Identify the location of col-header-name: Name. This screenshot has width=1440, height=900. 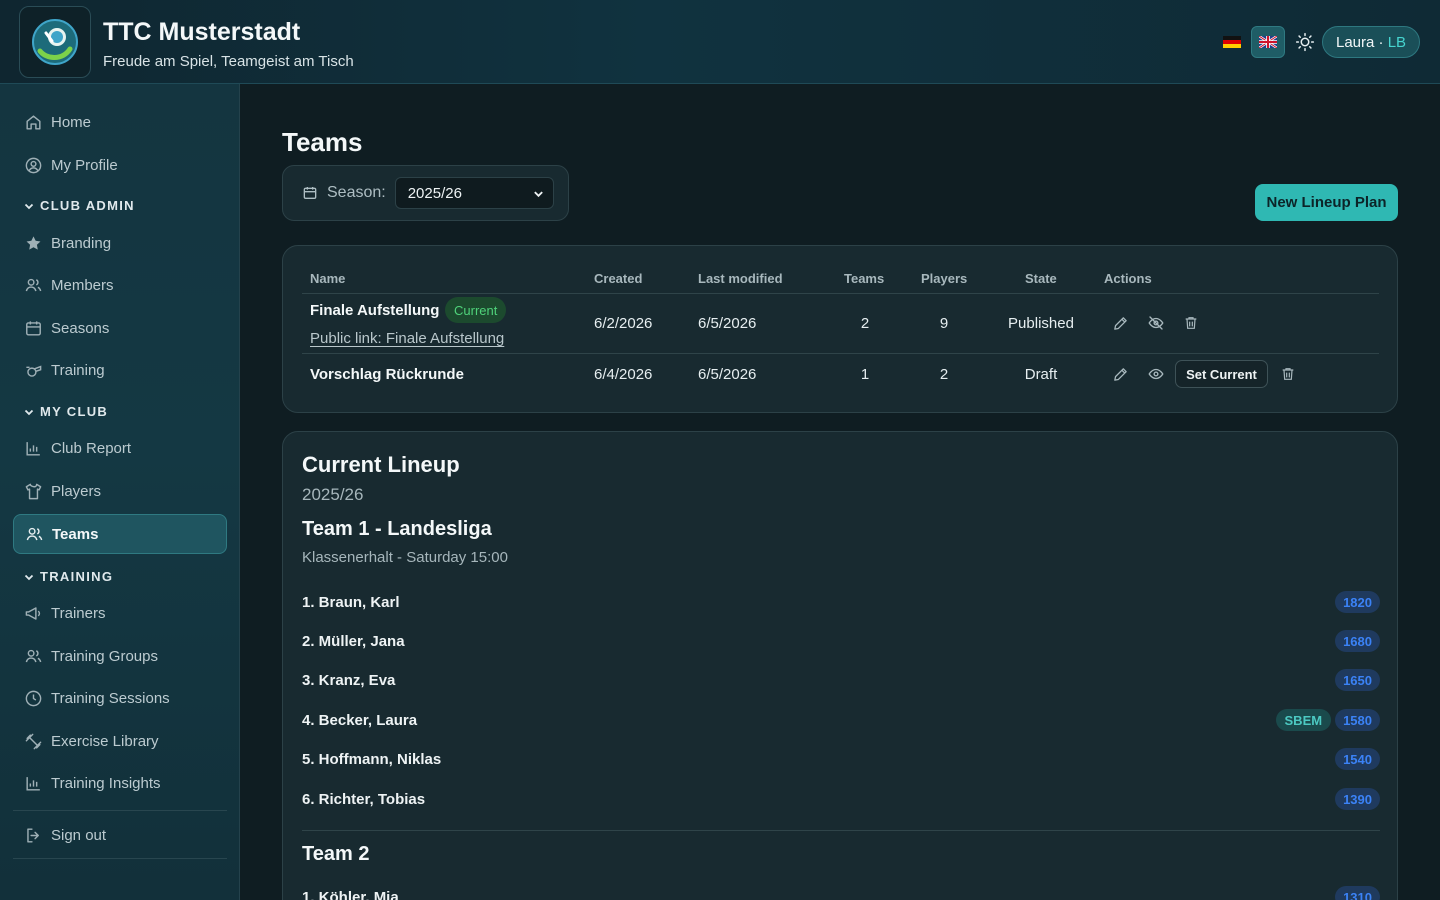
(328, 278).